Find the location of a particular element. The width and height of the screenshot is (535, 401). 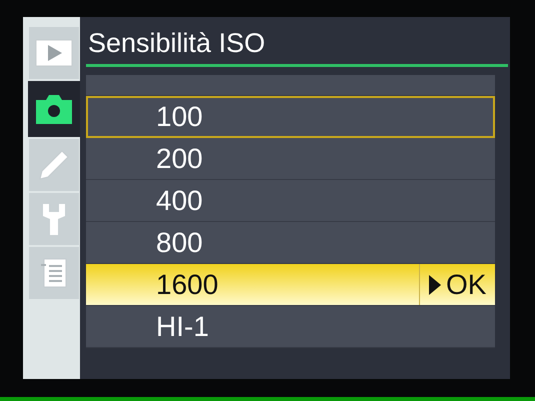

play-arrow-icon is located at coordinates (435, 285).